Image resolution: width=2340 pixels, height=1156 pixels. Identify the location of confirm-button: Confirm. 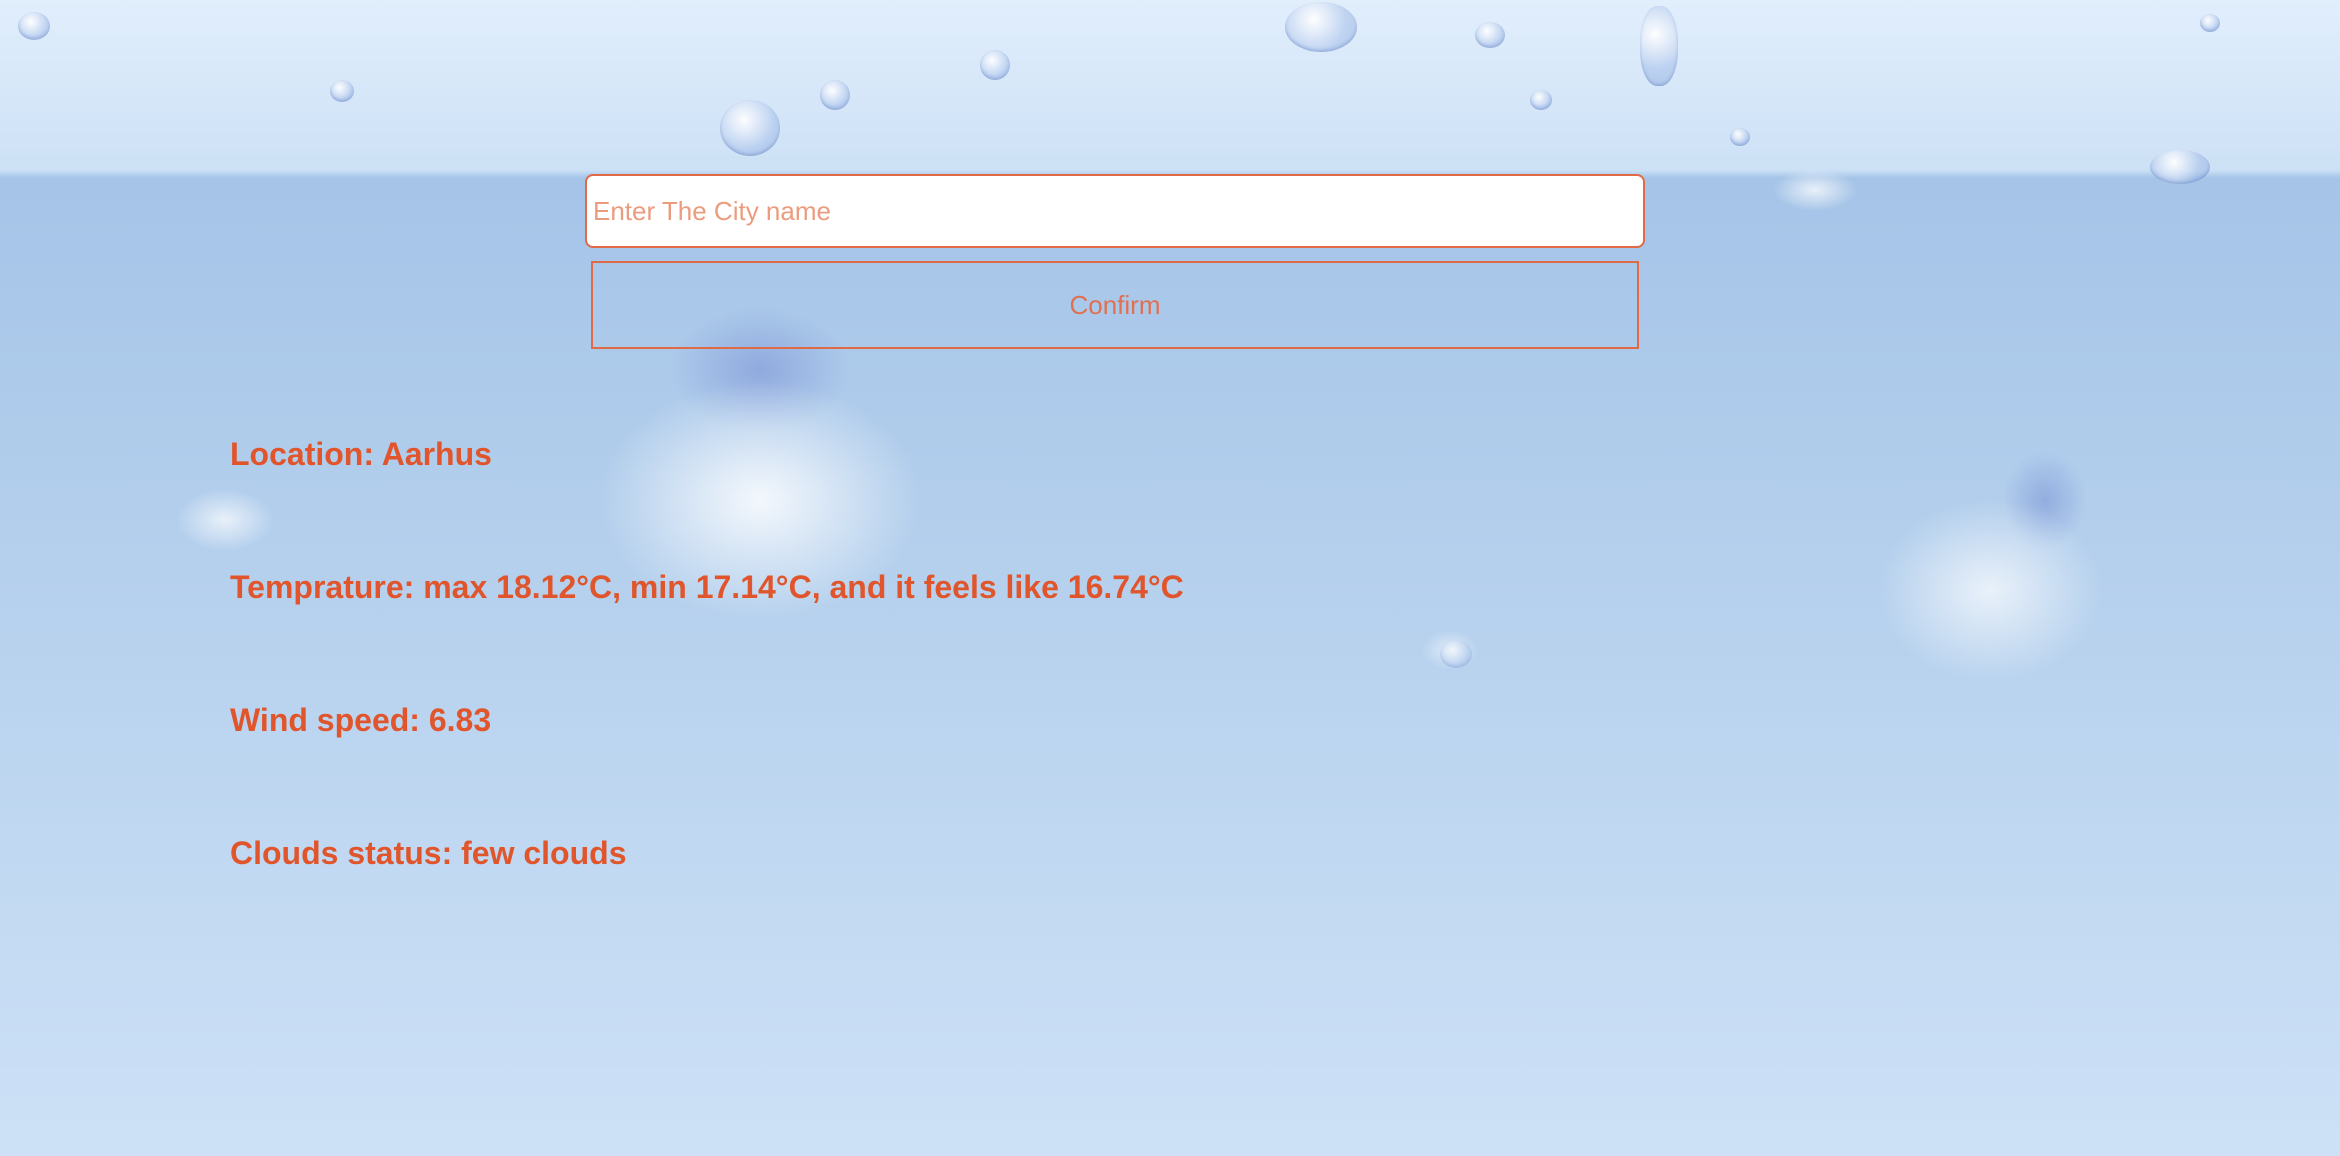
(1115, 305).